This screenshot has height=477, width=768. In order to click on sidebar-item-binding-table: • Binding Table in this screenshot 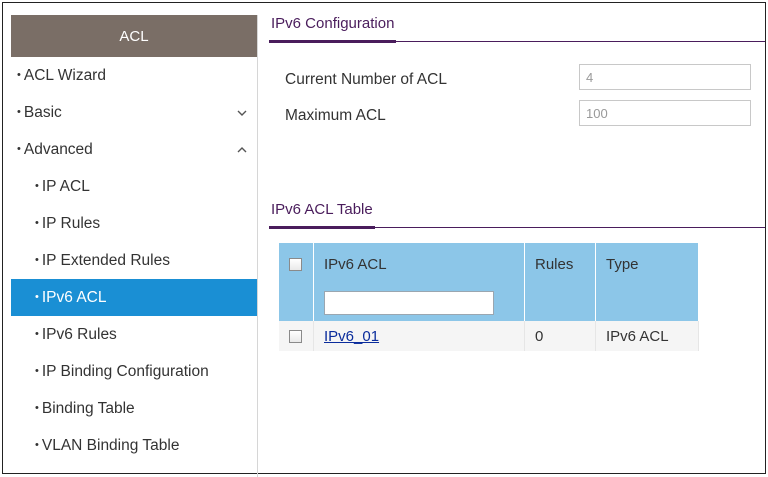, I will do `click(134, 408)`.